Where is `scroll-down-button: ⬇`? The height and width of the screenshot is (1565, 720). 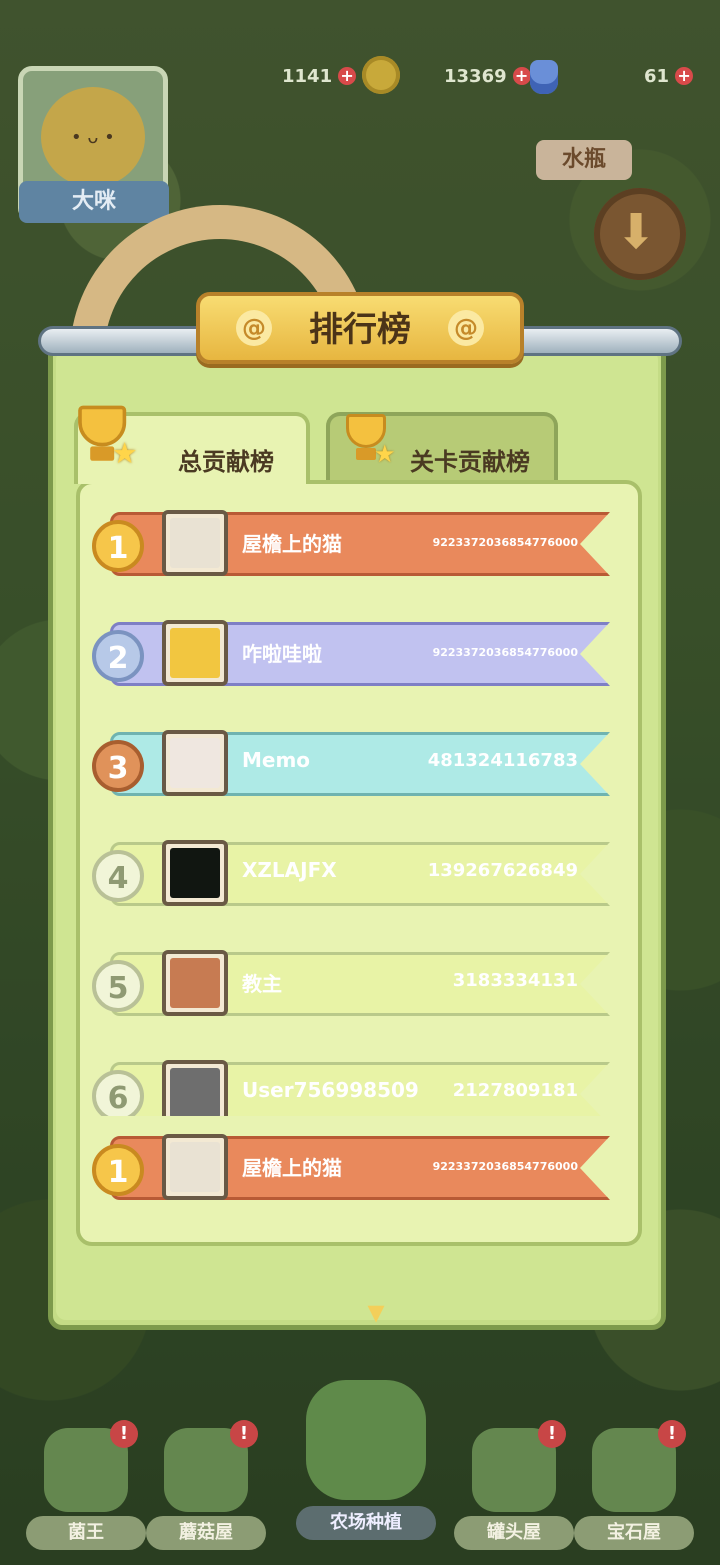
scroll-down-button: ⬇ is located at coordinates (640, 234).